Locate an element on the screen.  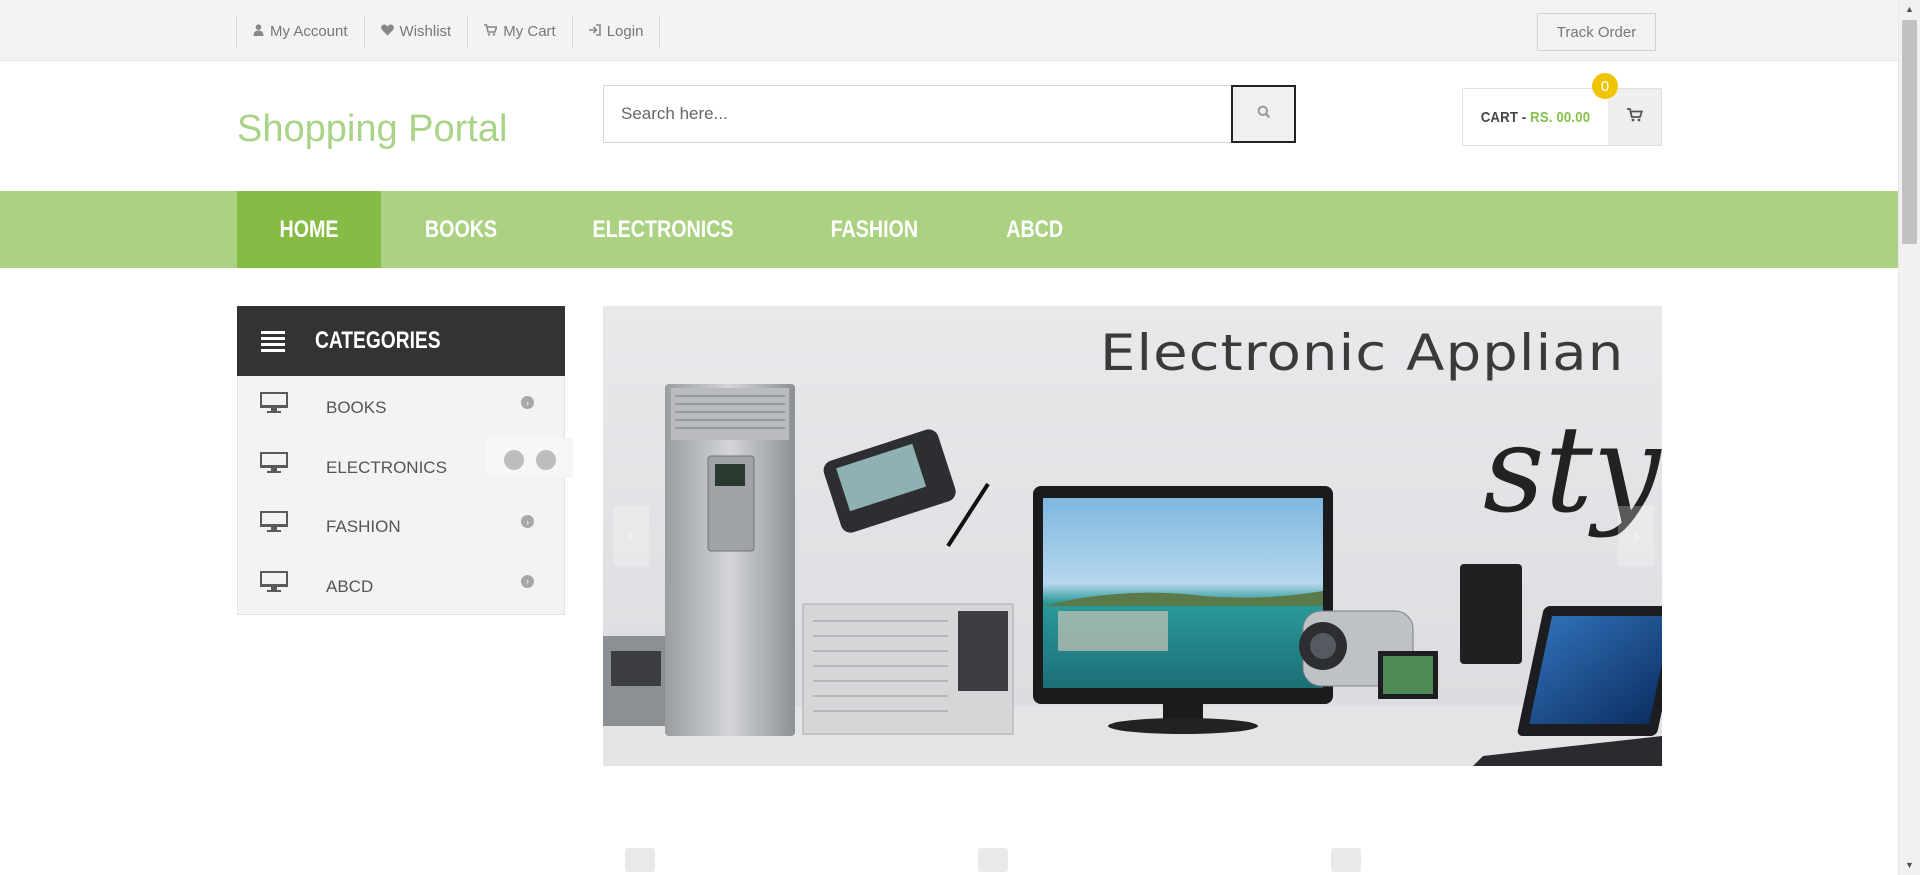
login-link: Login is located at coordinates (617, 31).